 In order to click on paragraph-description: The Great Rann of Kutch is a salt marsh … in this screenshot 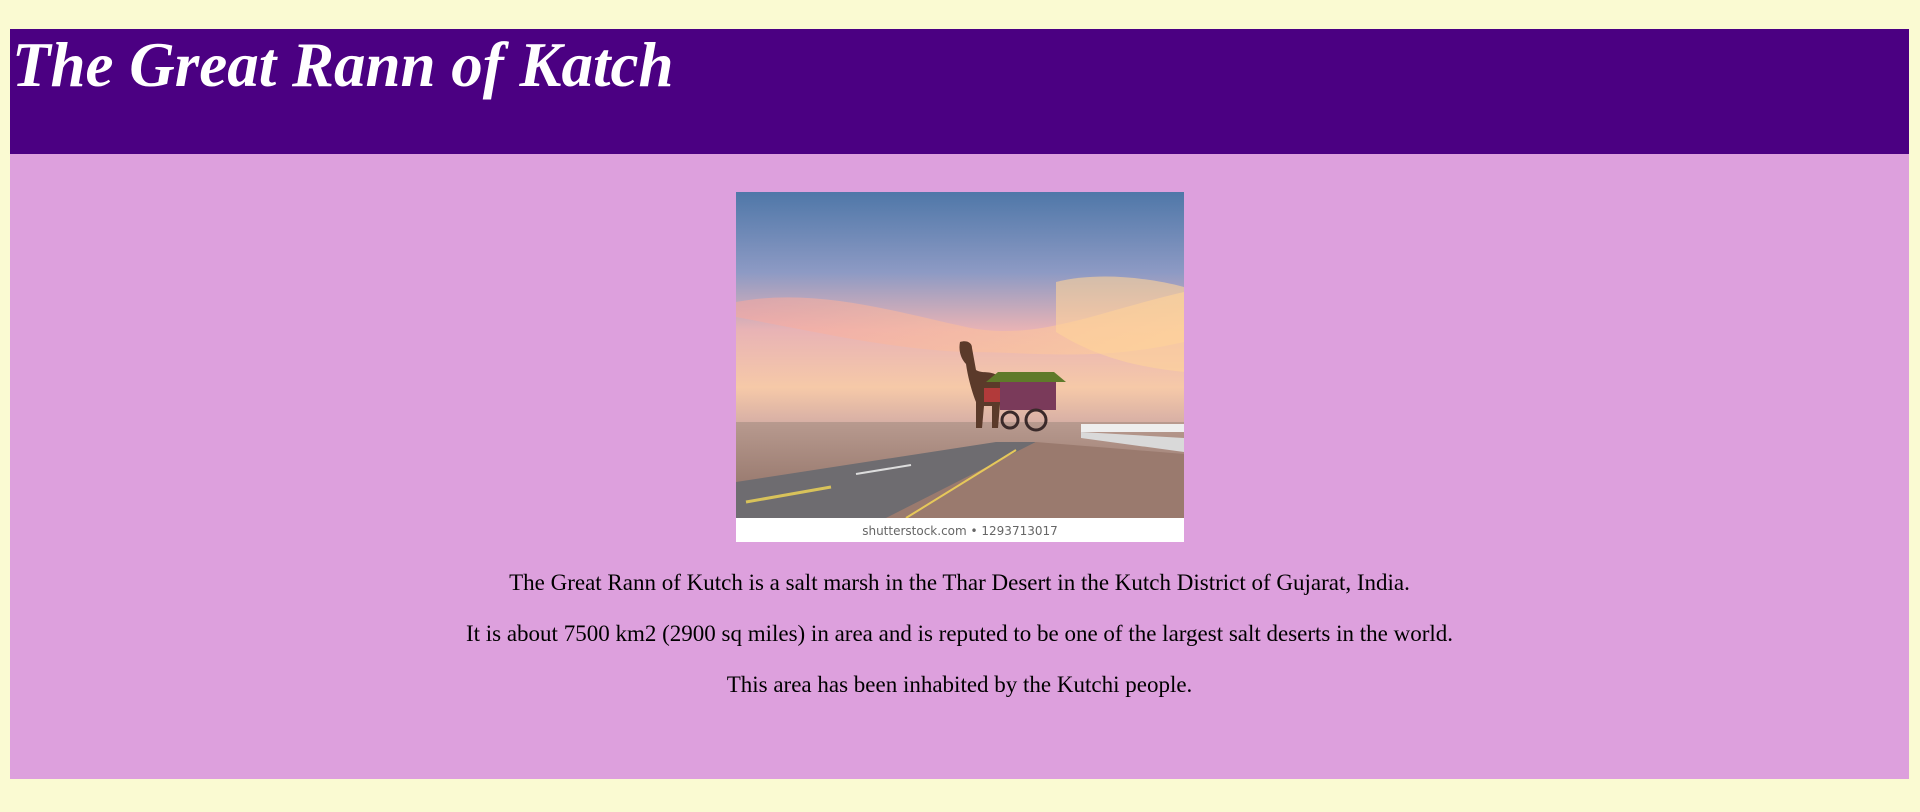, I will do `click(959, 582)`.